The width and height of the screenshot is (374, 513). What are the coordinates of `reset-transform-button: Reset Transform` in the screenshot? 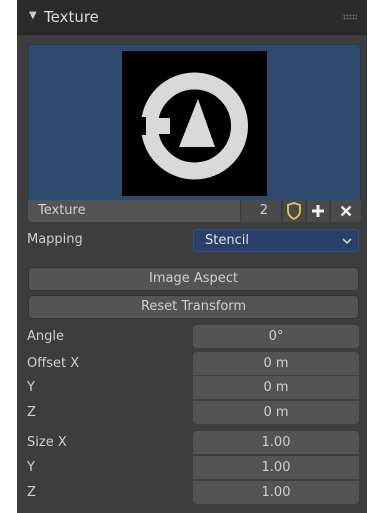 It's located at (193, 307).